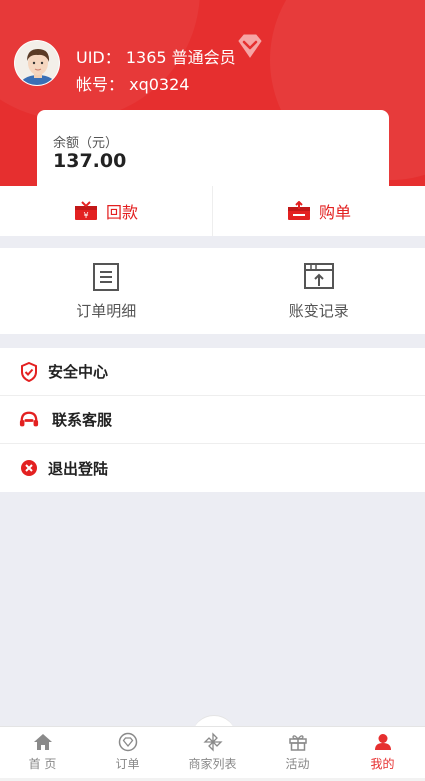 Image resolution: width=425 pixels, height=781 pixels. Describe the element at coordinates (42, 754) in the screenshot. I see `tab-home: 首 页` at that location.